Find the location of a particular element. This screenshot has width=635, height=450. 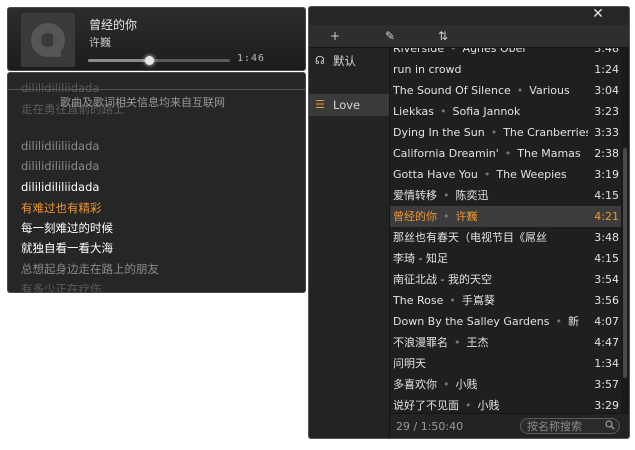

track-title: Riverside is located at coordinates (419, 51).